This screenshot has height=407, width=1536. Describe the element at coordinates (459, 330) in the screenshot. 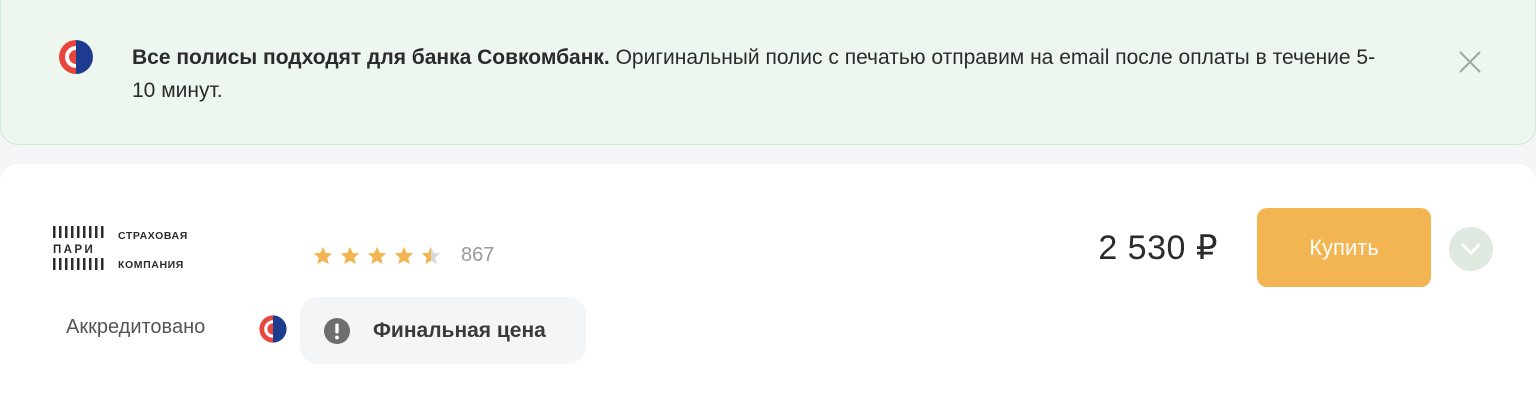

I see `final-price-label: Финальная цена` at that location.